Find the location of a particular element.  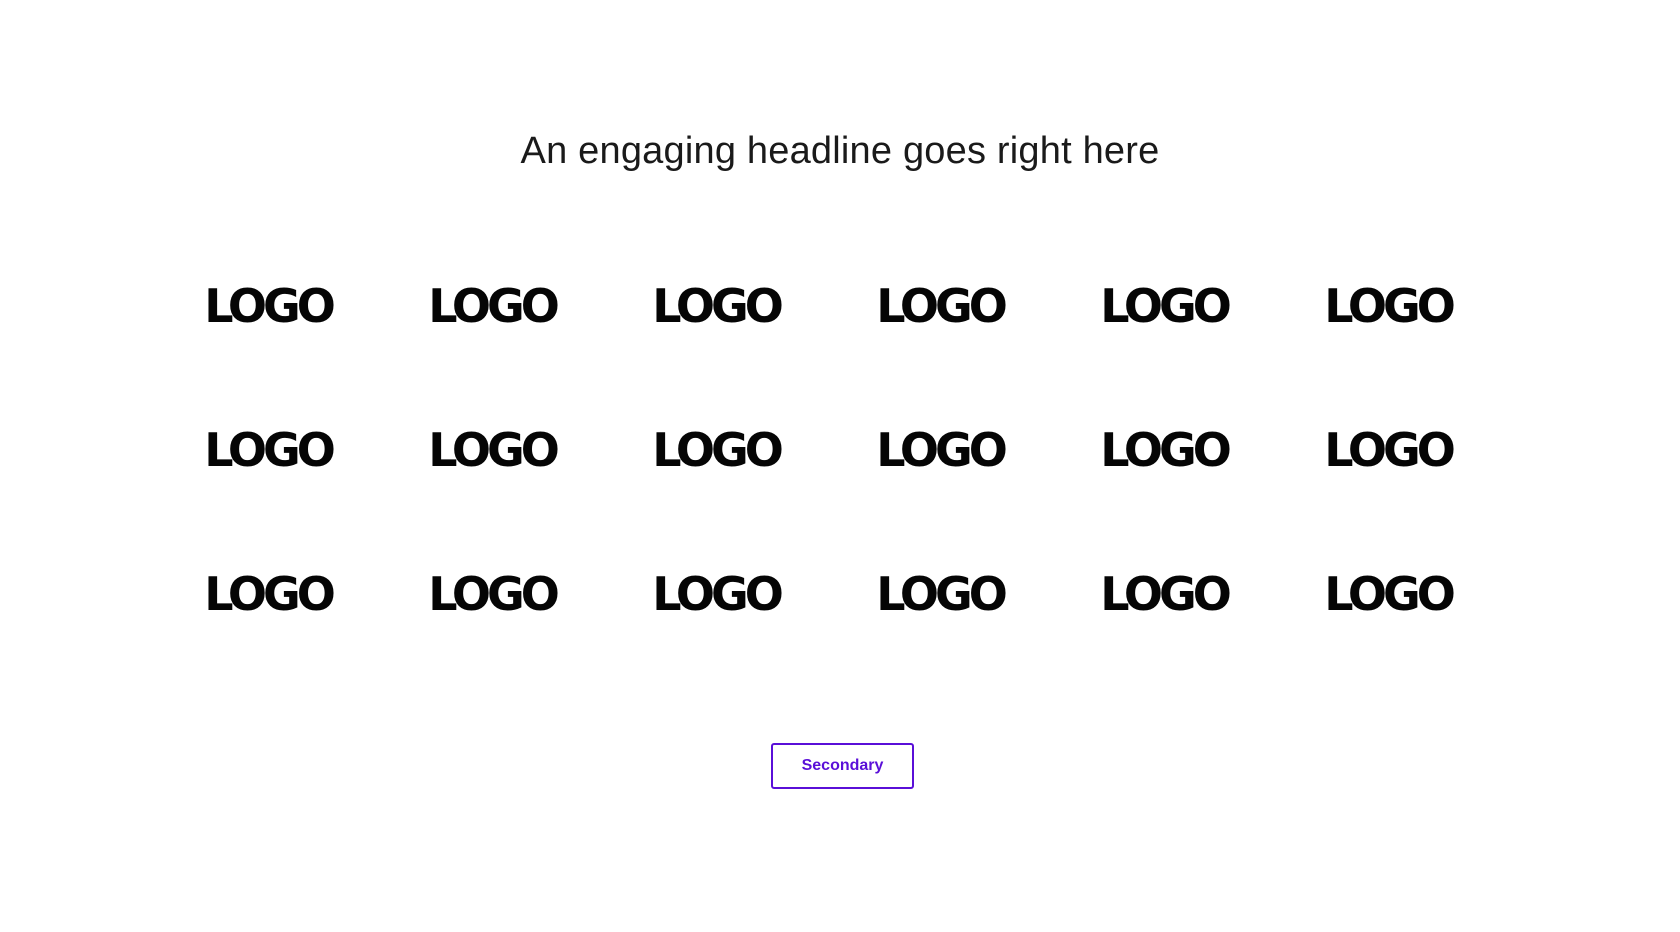

logo-row-1-col-2: LOGO is located at coordinates (494, 306).